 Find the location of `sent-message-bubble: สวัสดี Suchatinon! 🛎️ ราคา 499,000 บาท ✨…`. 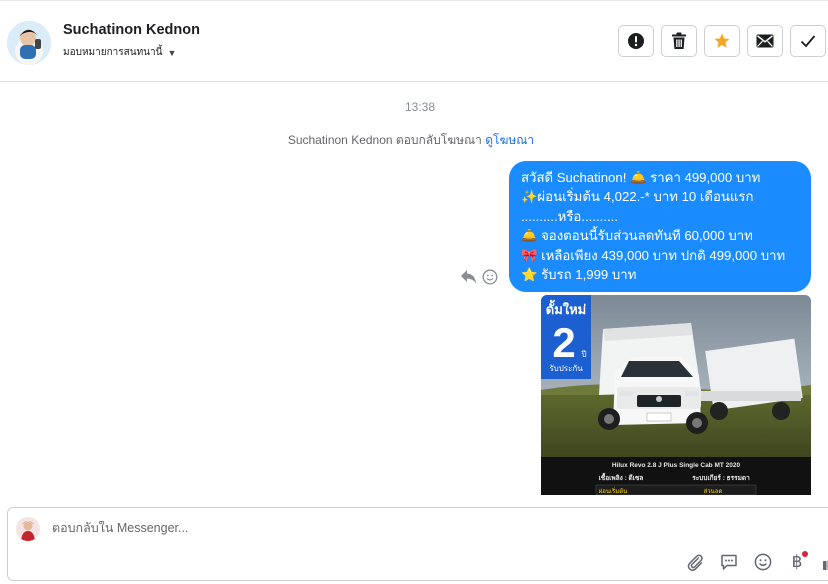

sent-message-bubble: สวัสดี Suchatinon! 🛎️ ราคา 499,000 บาท ✨… is located at coordinates (660, 227).